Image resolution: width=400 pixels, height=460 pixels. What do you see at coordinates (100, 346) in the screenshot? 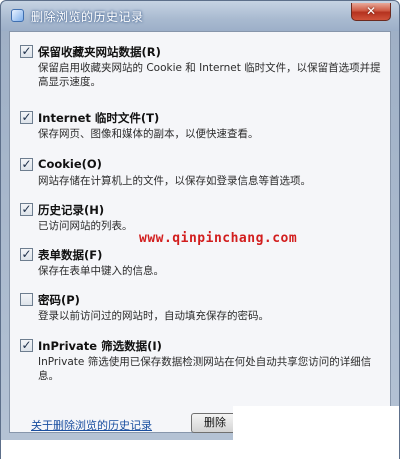
I see `option-title: InPrivate 筛选数据(I)` at bounding box center [100, 346].